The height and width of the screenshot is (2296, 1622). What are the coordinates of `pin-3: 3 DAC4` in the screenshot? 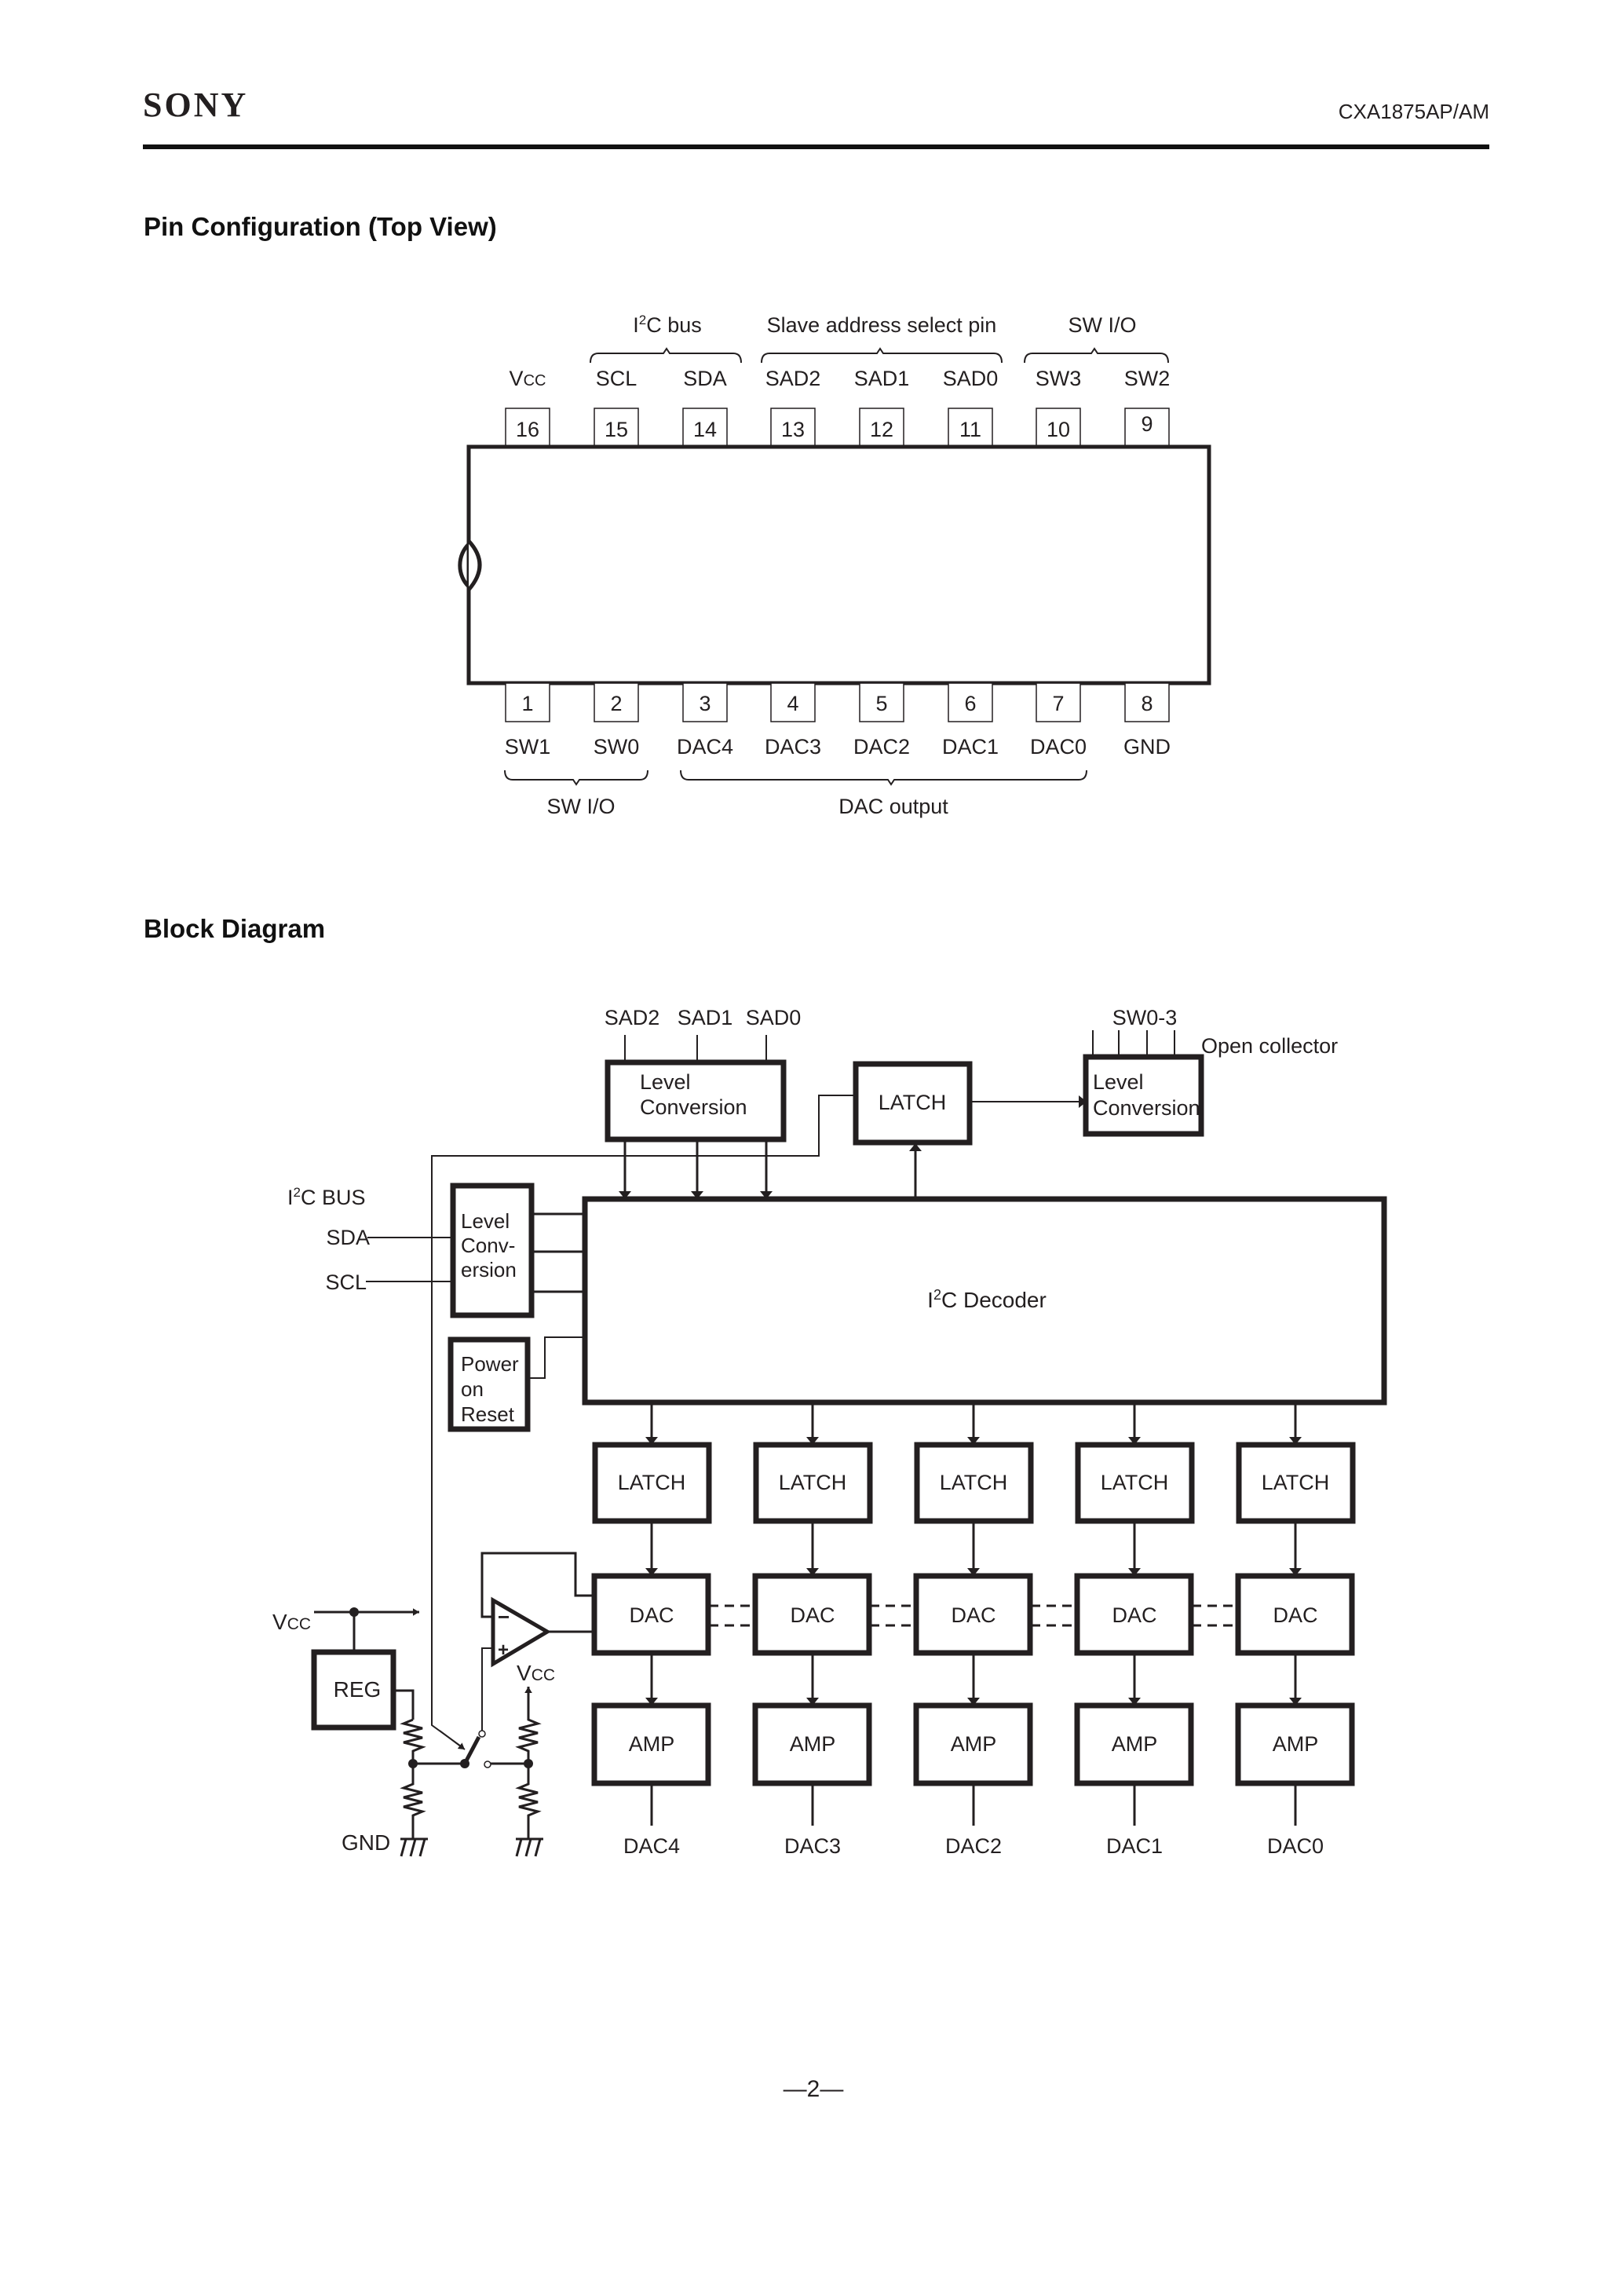 It's located at (705, 721).